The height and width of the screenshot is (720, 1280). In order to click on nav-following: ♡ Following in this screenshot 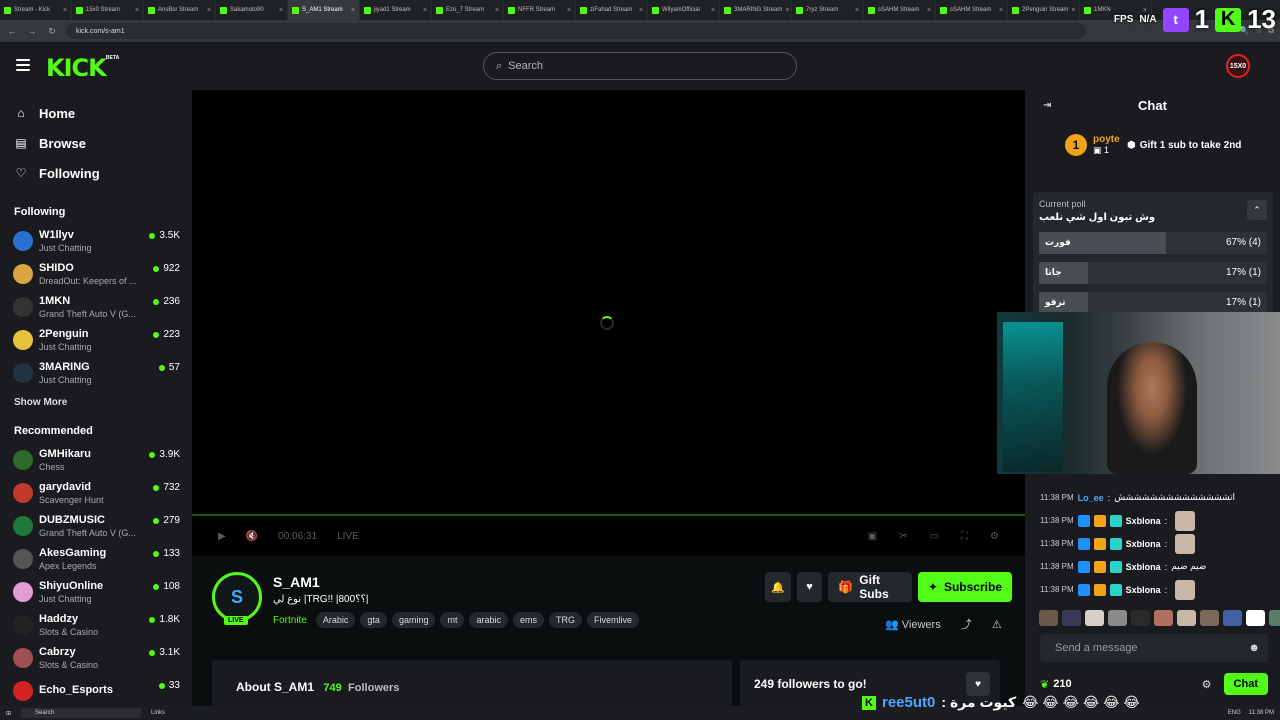, I will do `click(96, 173)`.